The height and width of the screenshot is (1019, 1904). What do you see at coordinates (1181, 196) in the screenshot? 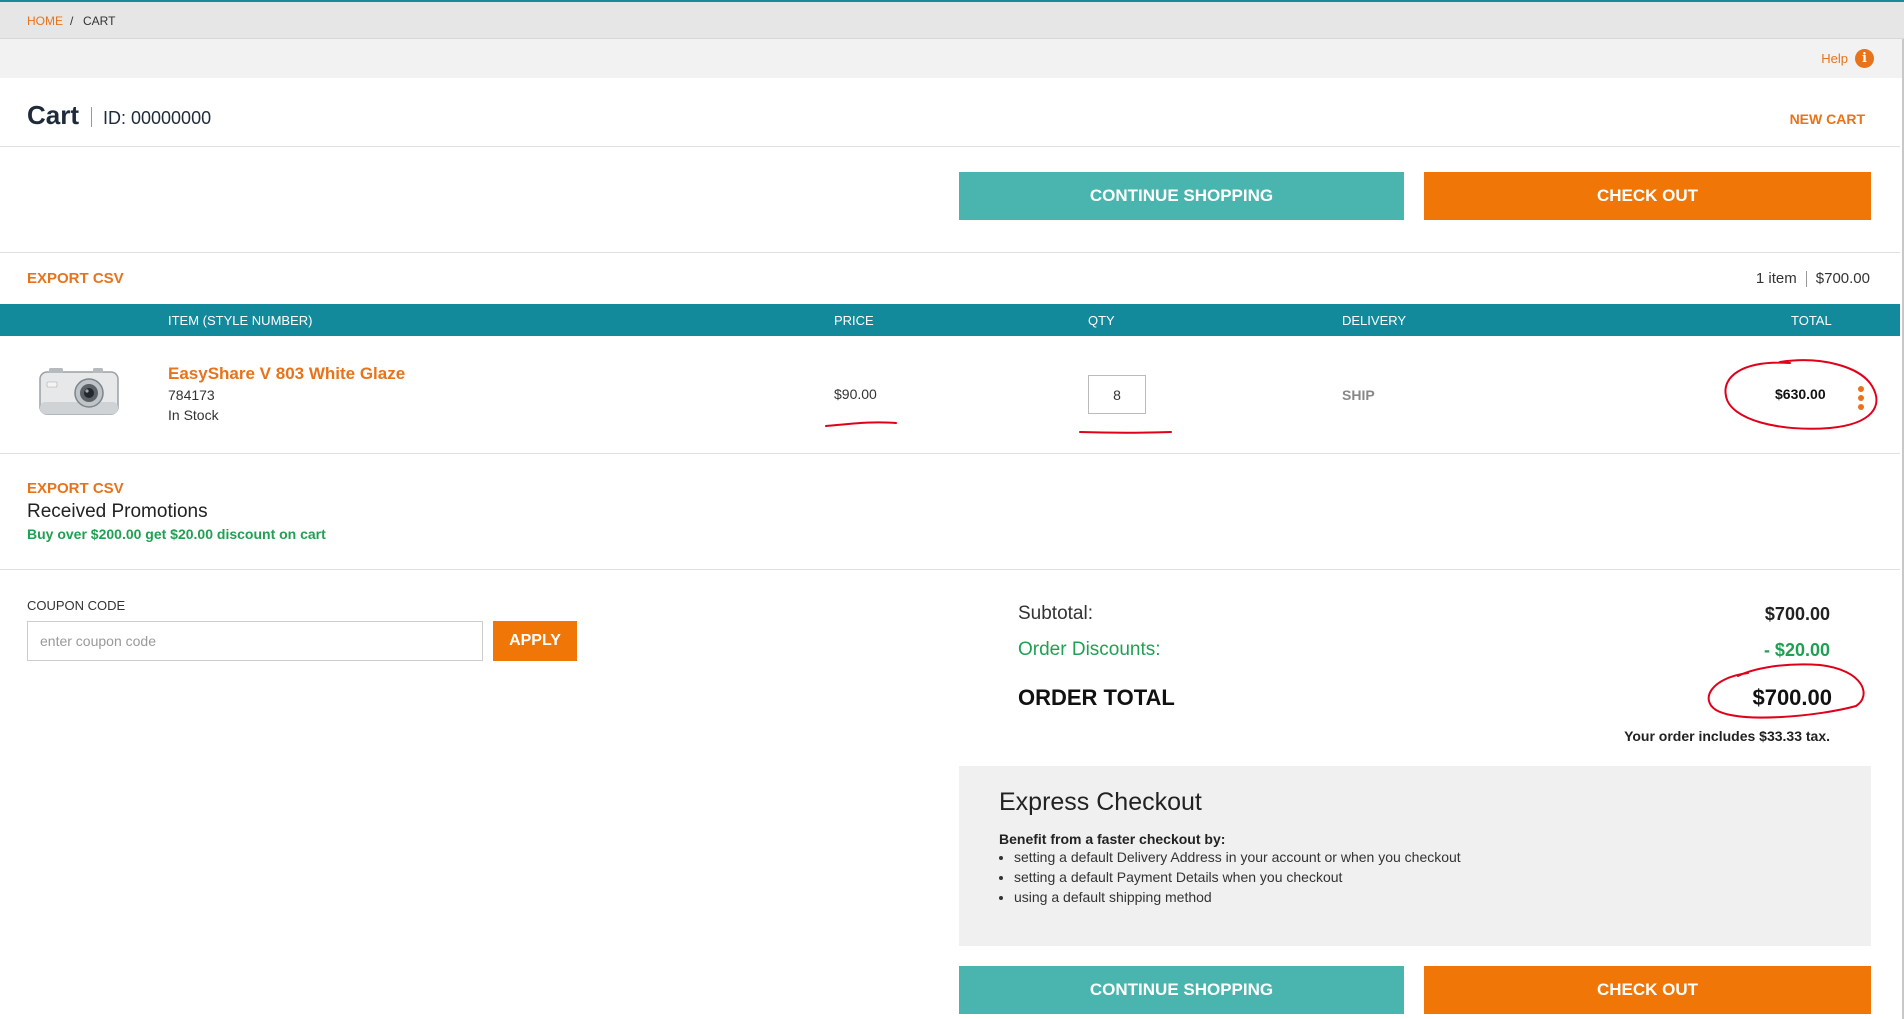
I see `continue-shopping-button: CONTINUE SHOPPING` at bounding box center [1181, 196].